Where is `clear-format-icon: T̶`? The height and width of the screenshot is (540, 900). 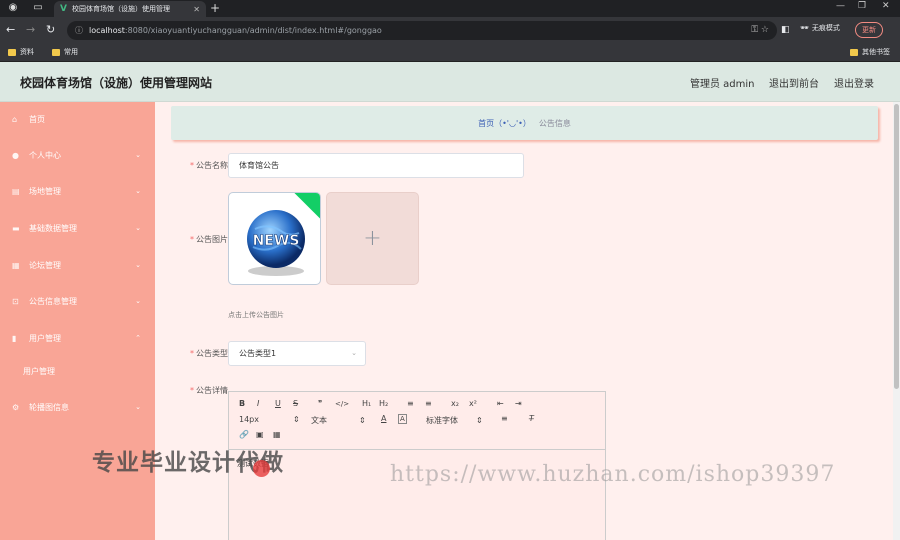
clear-format-icon: T̶ is located at coordinates (531, 418).